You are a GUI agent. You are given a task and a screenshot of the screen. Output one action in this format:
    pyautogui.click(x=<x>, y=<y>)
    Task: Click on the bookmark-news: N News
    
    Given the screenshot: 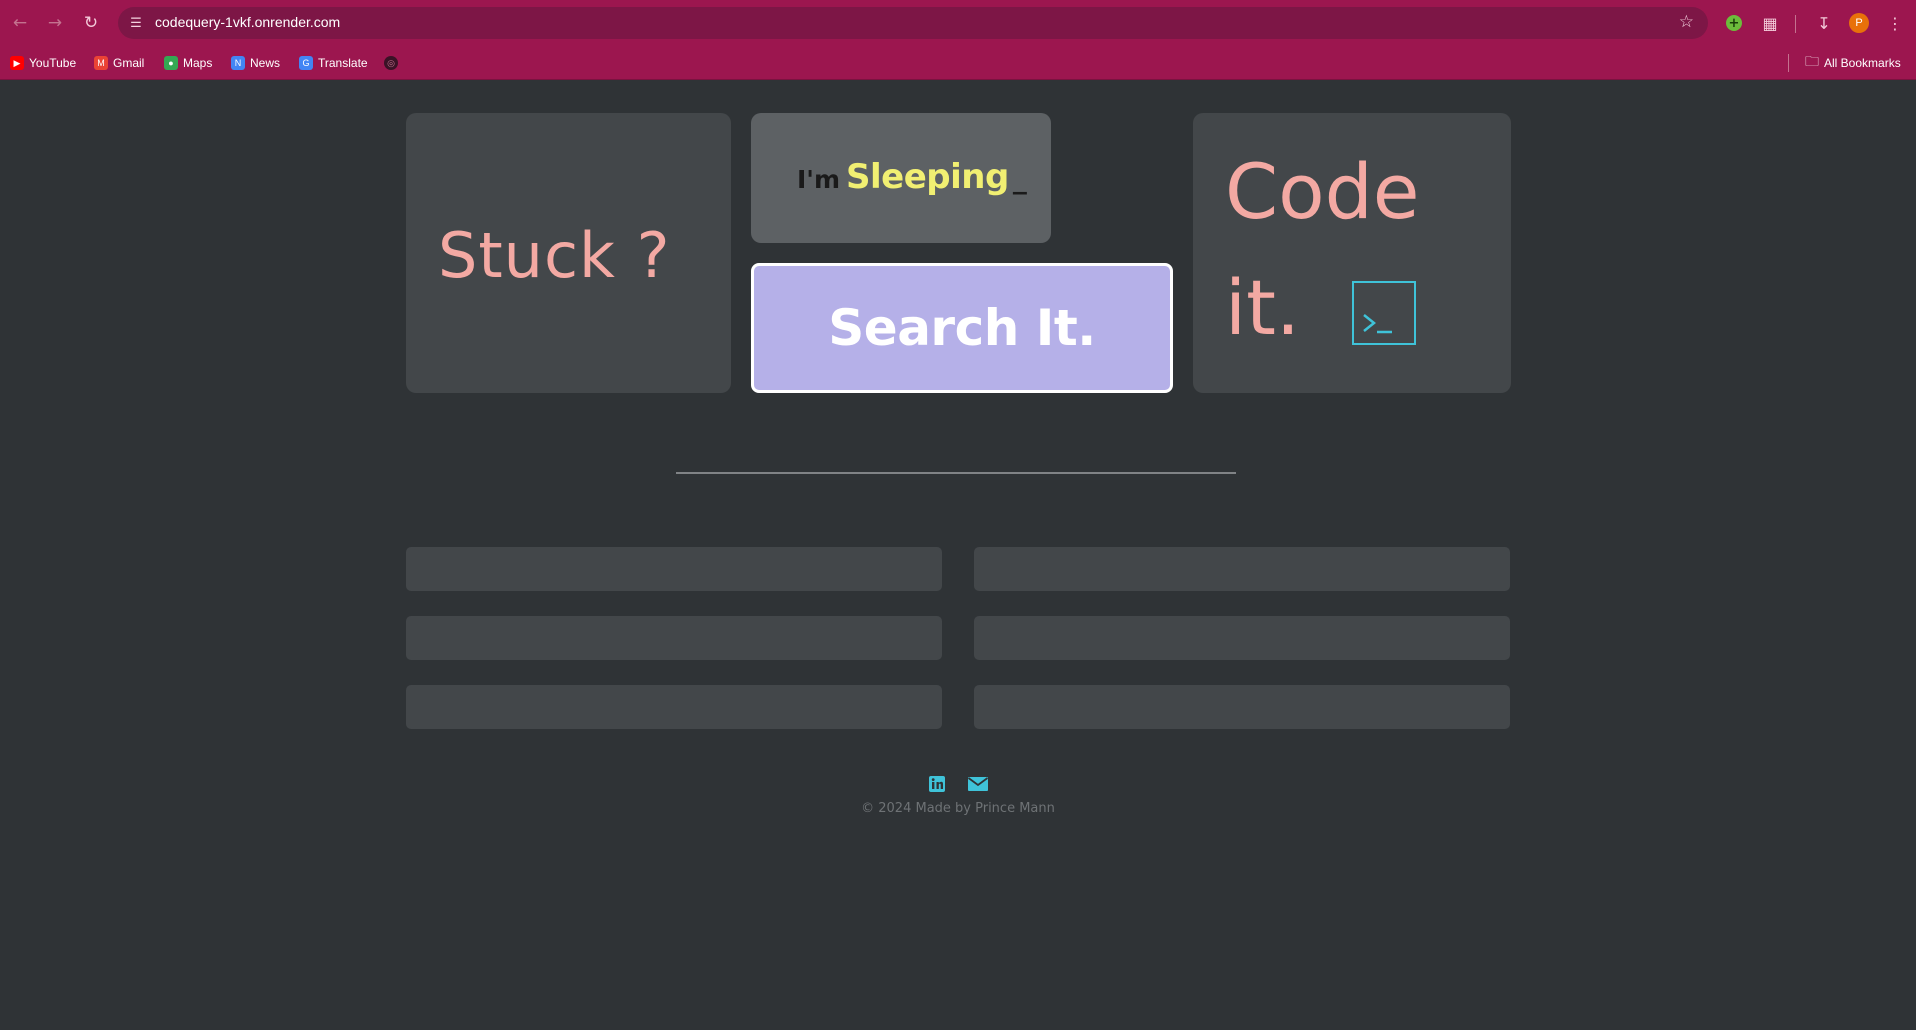 What is the action you would take?
    pyautogui.click(x=255, y=63)
    